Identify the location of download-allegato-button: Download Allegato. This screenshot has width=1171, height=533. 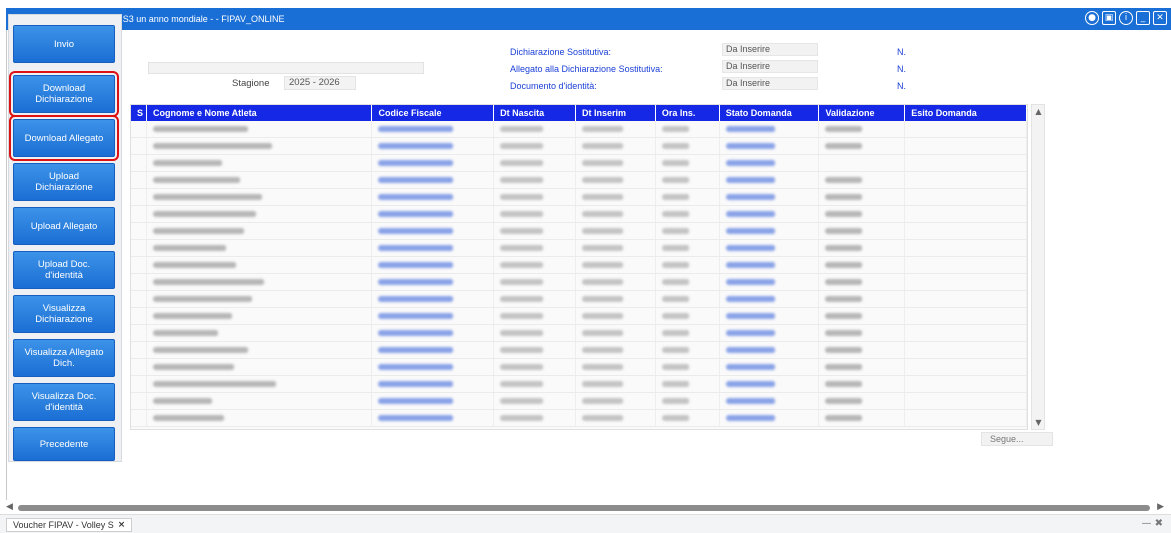
(64, 138).